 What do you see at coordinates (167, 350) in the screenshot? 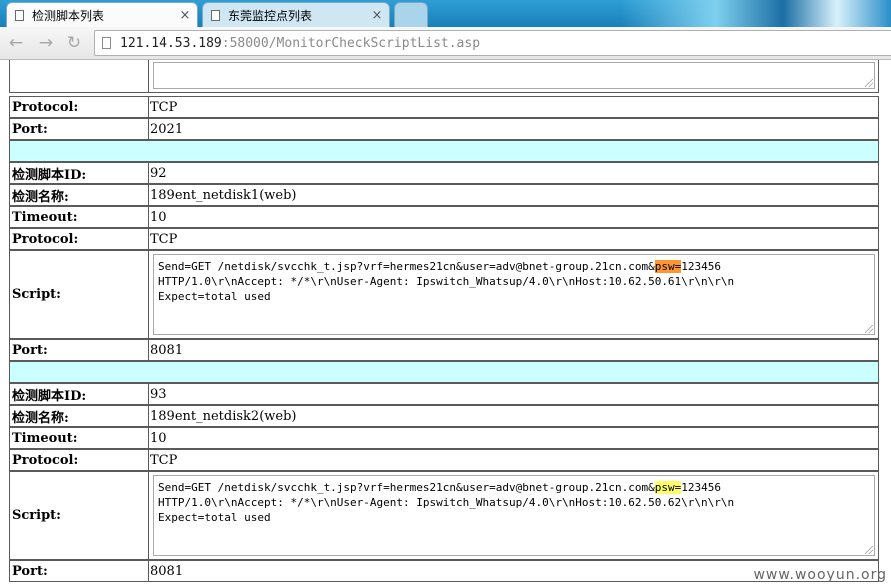
I see `field-value: 8081` at bounding box center [167, 350].